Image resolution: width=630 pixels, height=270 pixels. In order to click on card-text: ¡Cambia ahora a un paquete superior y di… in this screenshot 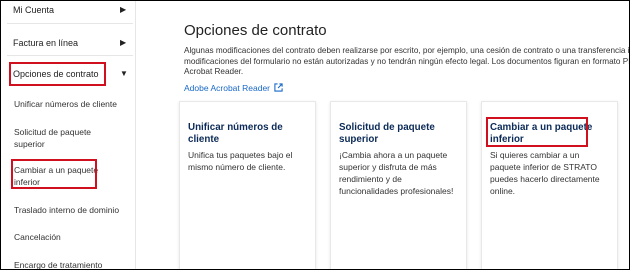, I will do `click(396, 173)`.